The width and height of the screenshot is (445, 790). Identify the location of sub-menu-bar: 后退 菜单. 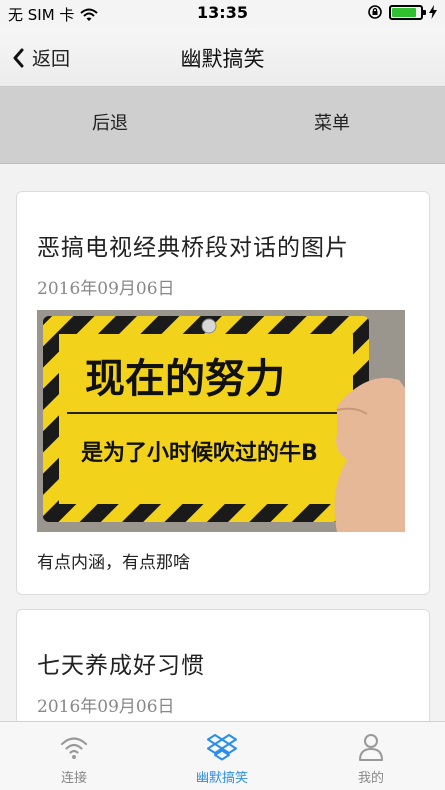
(222, 125).